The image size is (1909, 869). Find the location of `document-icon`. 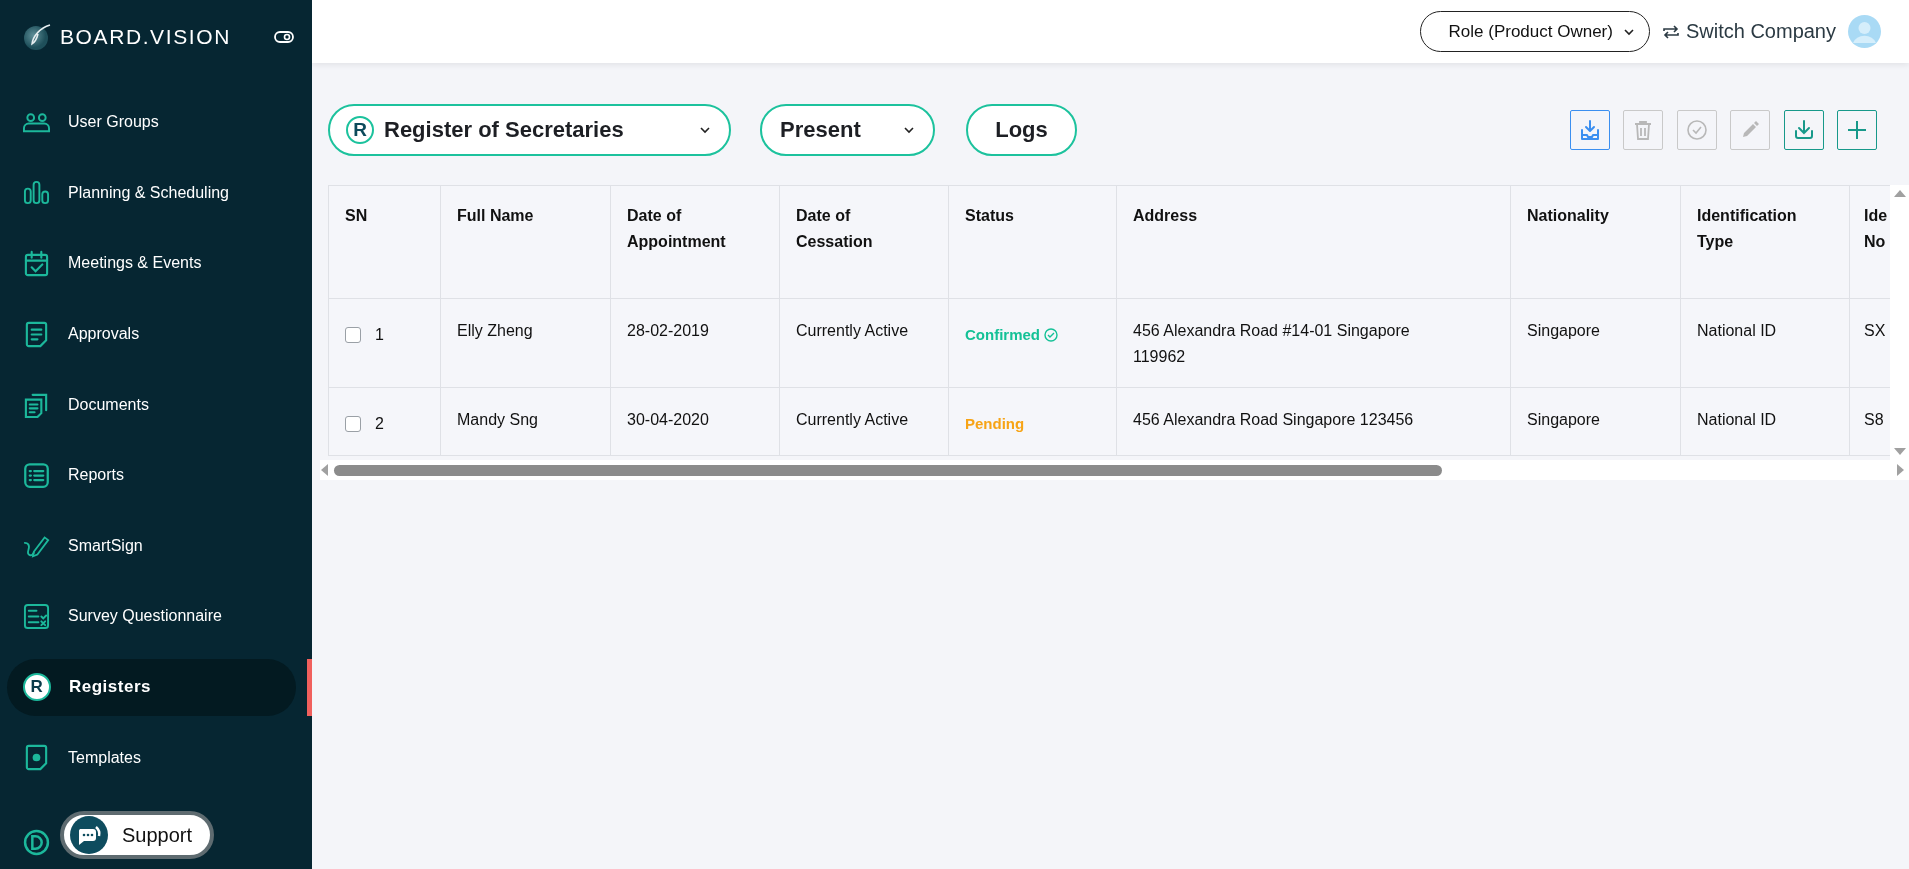

document-icon is located at coordinates (36, 334).